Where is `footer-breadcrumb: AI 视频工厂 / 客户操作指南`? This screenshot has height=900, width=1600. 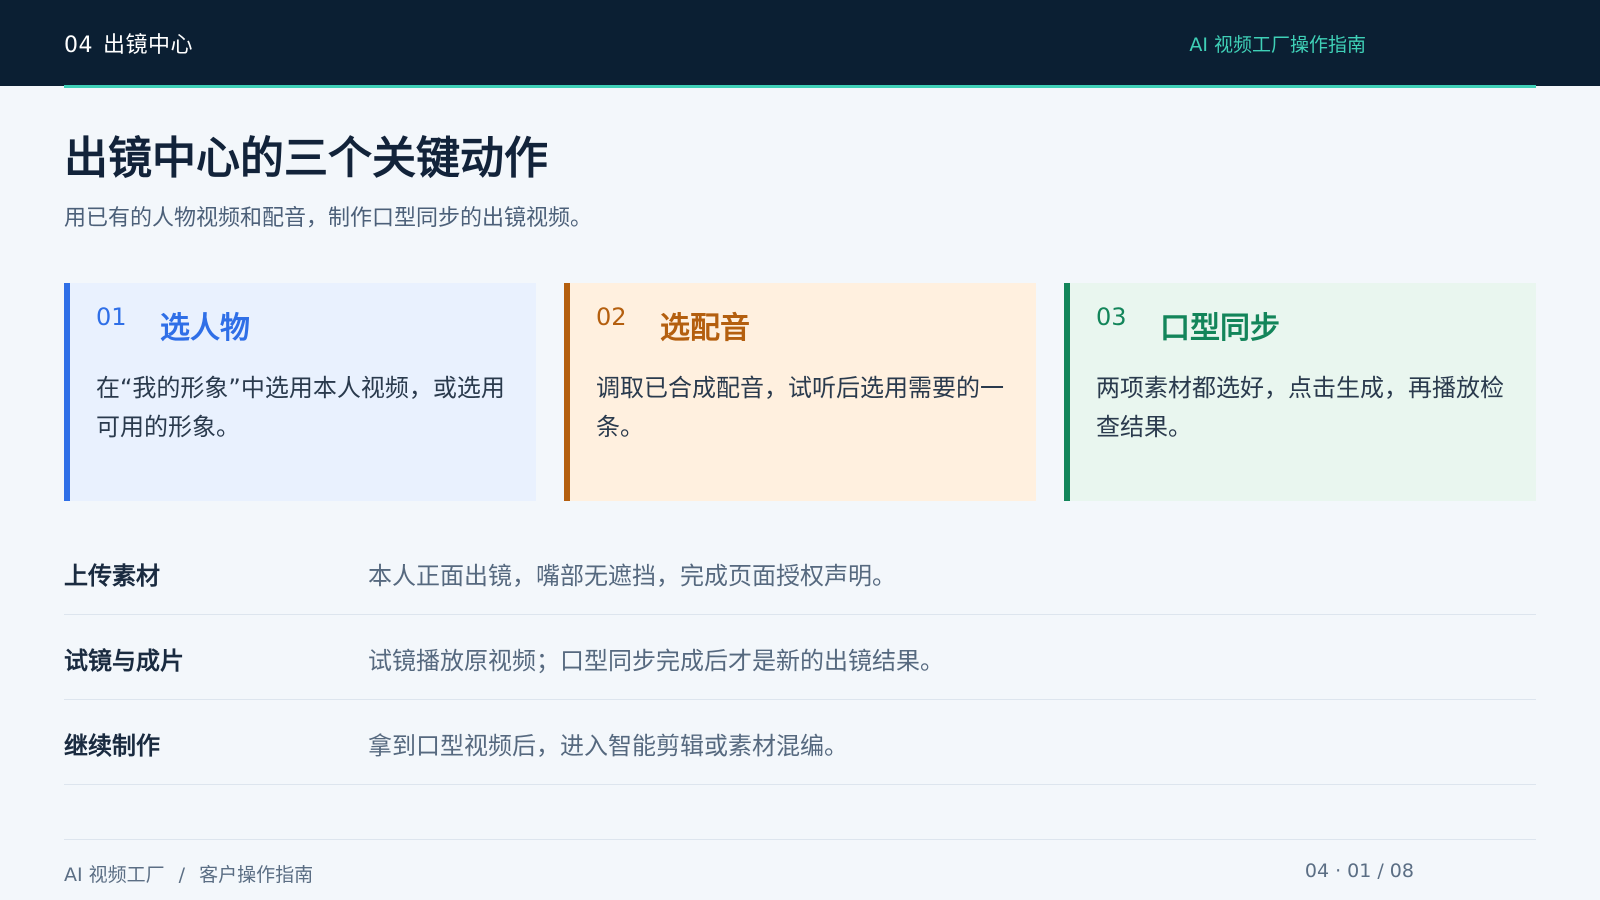
footer-breadcrumb: AI 视频工厂 / 客户操作指南 is located at coordinates (188, 873).